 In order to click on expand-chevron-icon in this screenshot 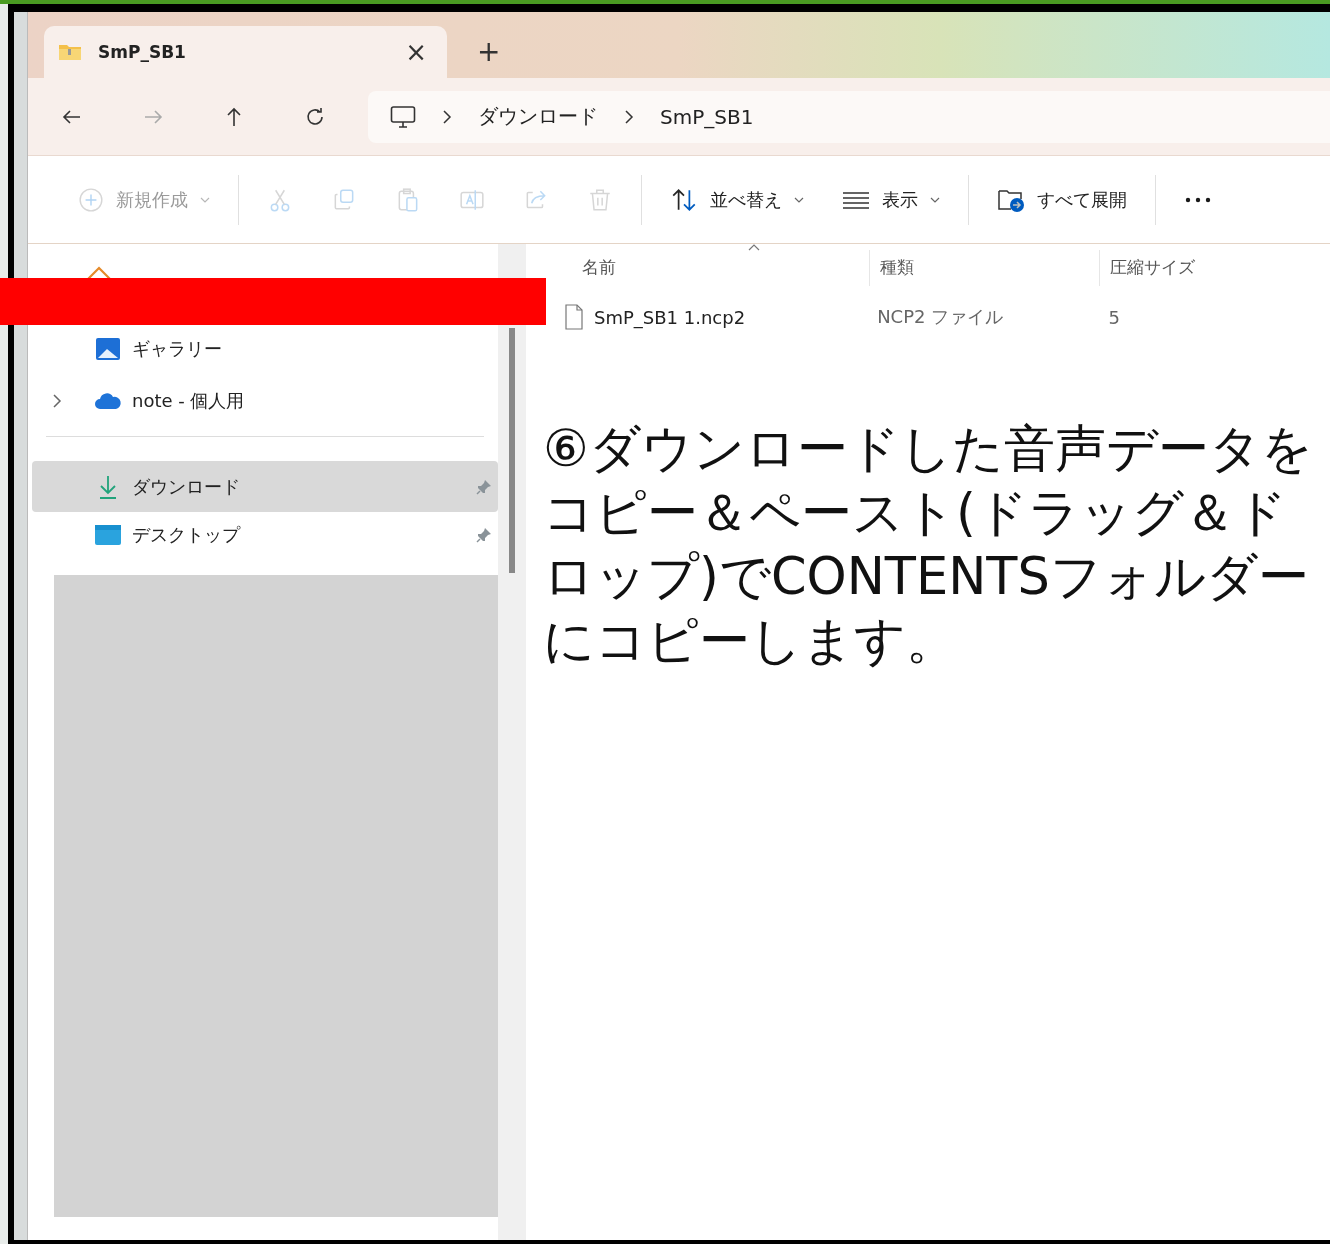, I will do `click(57, 401)`.